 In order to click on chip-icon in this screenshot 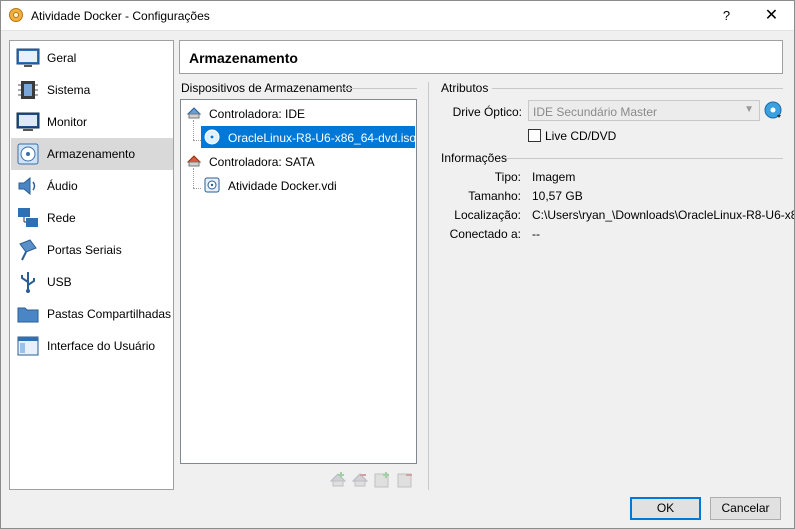, I will do `click(28, 90)`.